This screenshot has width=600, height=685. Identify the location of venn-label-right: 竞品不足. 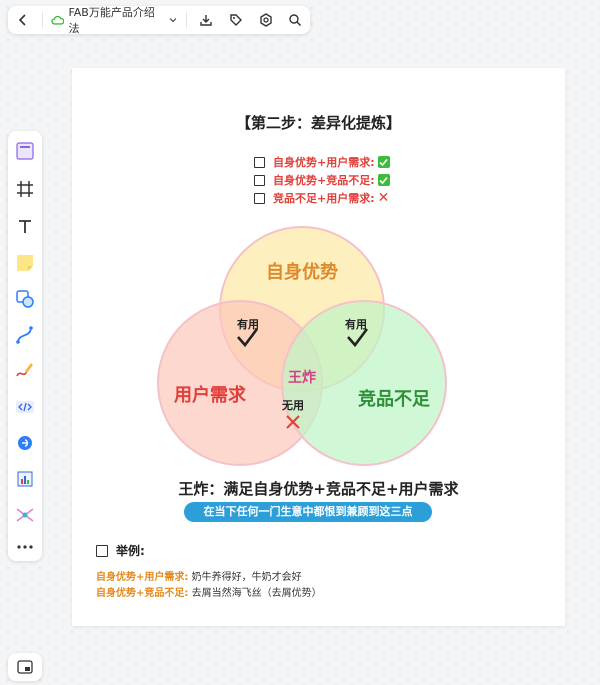
(394, 399).